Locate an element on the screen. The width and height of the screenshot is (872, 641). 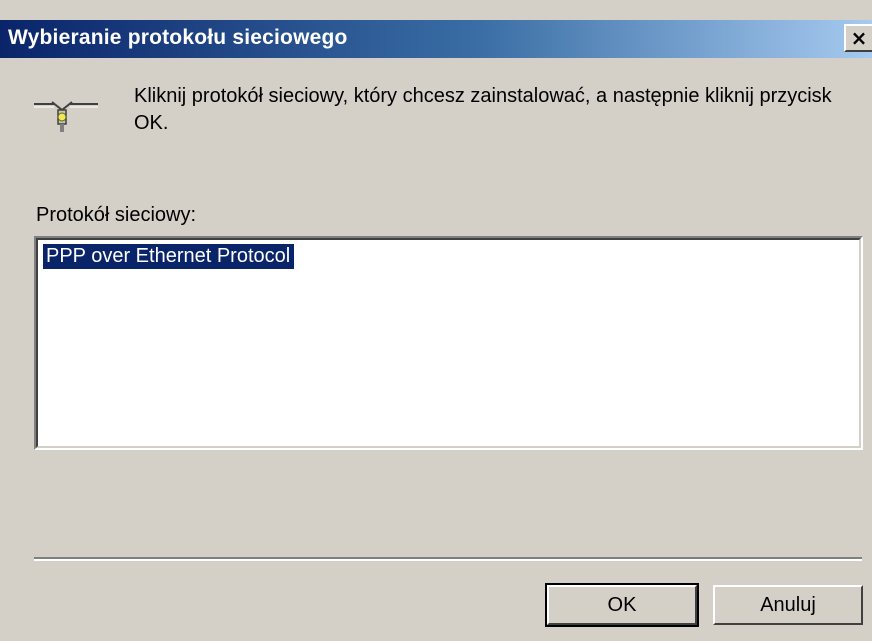
ok-button: OK is located at coordinates (622, 605).